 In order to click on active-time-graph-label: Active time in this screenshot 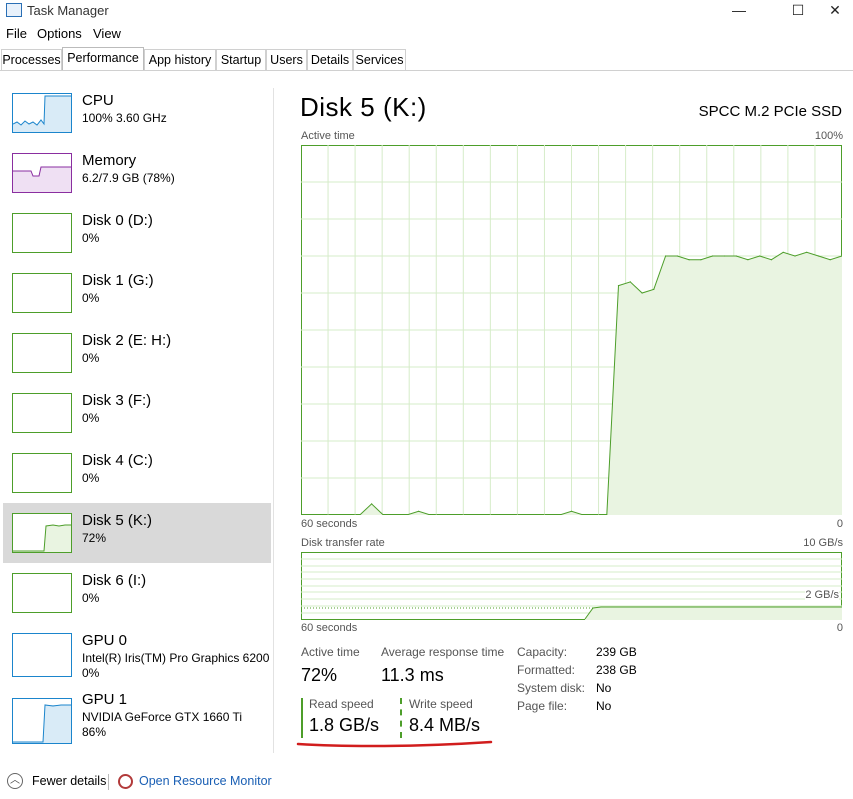, I will do `click(328, 136)`.